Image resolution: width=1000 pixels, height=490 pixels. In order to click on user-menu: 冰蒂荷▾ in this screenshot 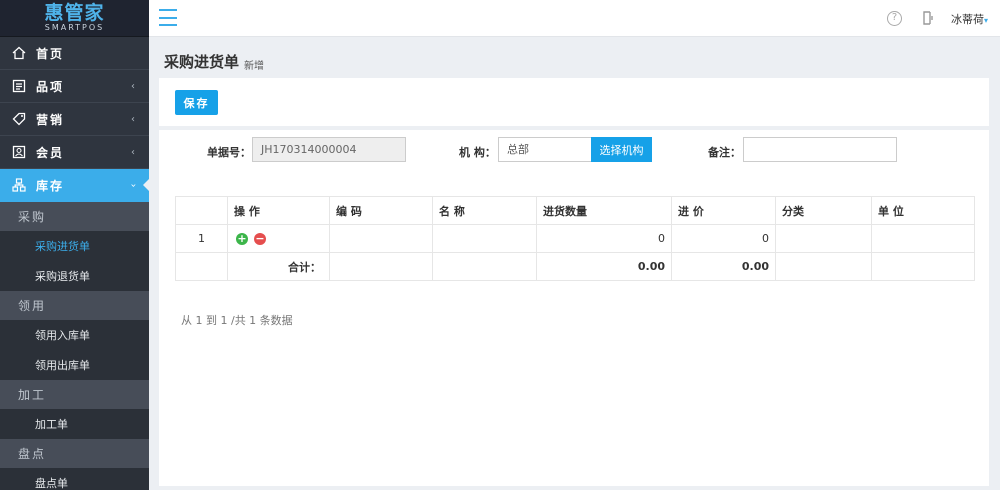, I will do `click(969, 19)`.